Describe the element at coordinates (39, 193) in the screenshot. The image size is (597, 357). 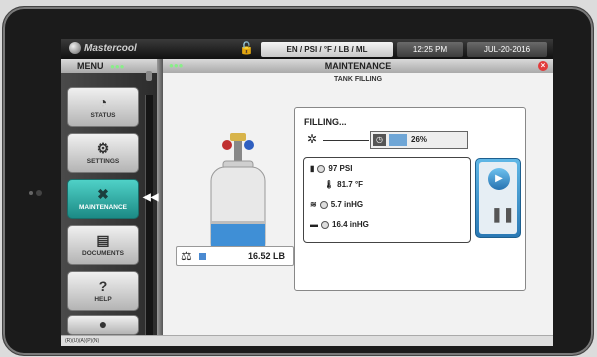
I see `sensor-dot` at that location.